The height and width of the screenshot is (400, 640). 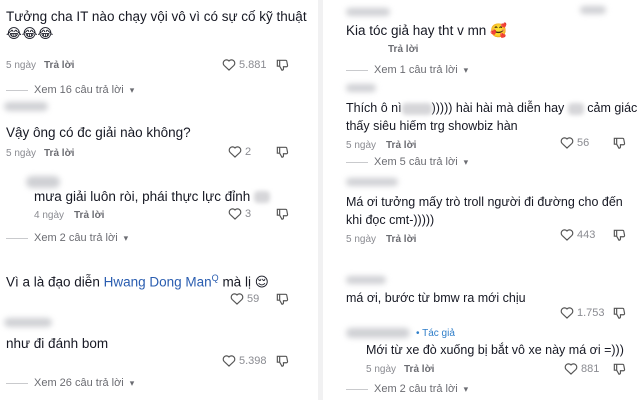 What do you see at coordinates (436, 298) in the screenshot?
I see `comment-text: má ơi, bước từ bmw ra mới chịu` at bounding box center [436, 298].